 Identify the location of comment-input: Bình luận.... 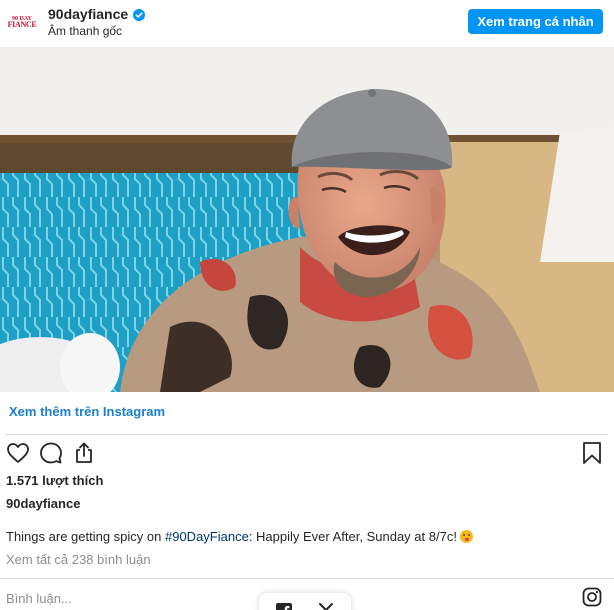
(39, 598).